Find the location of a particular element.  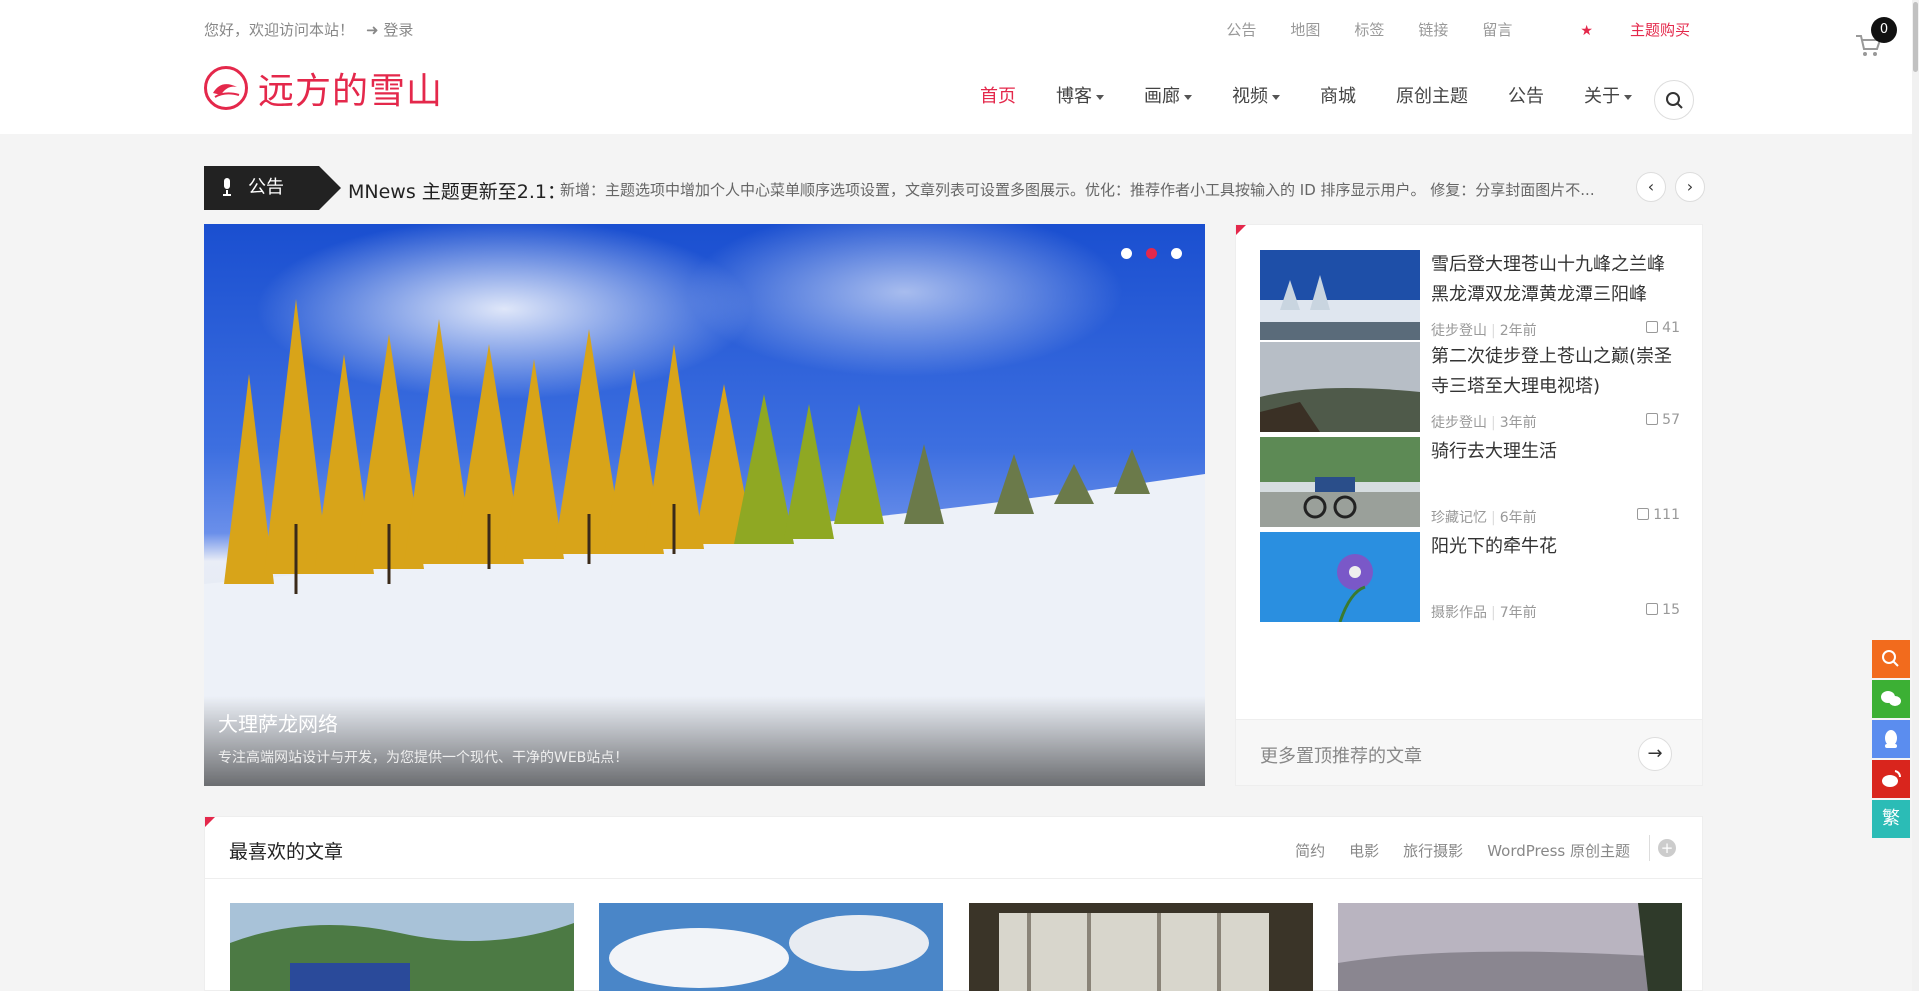

list-item: 雪后登大理苍山十九峰之兰峰黑龙潭双龙潭黄龙潭三阳峰 徒步登山 | 2年前 41 is located at coordinates (1470, 295).